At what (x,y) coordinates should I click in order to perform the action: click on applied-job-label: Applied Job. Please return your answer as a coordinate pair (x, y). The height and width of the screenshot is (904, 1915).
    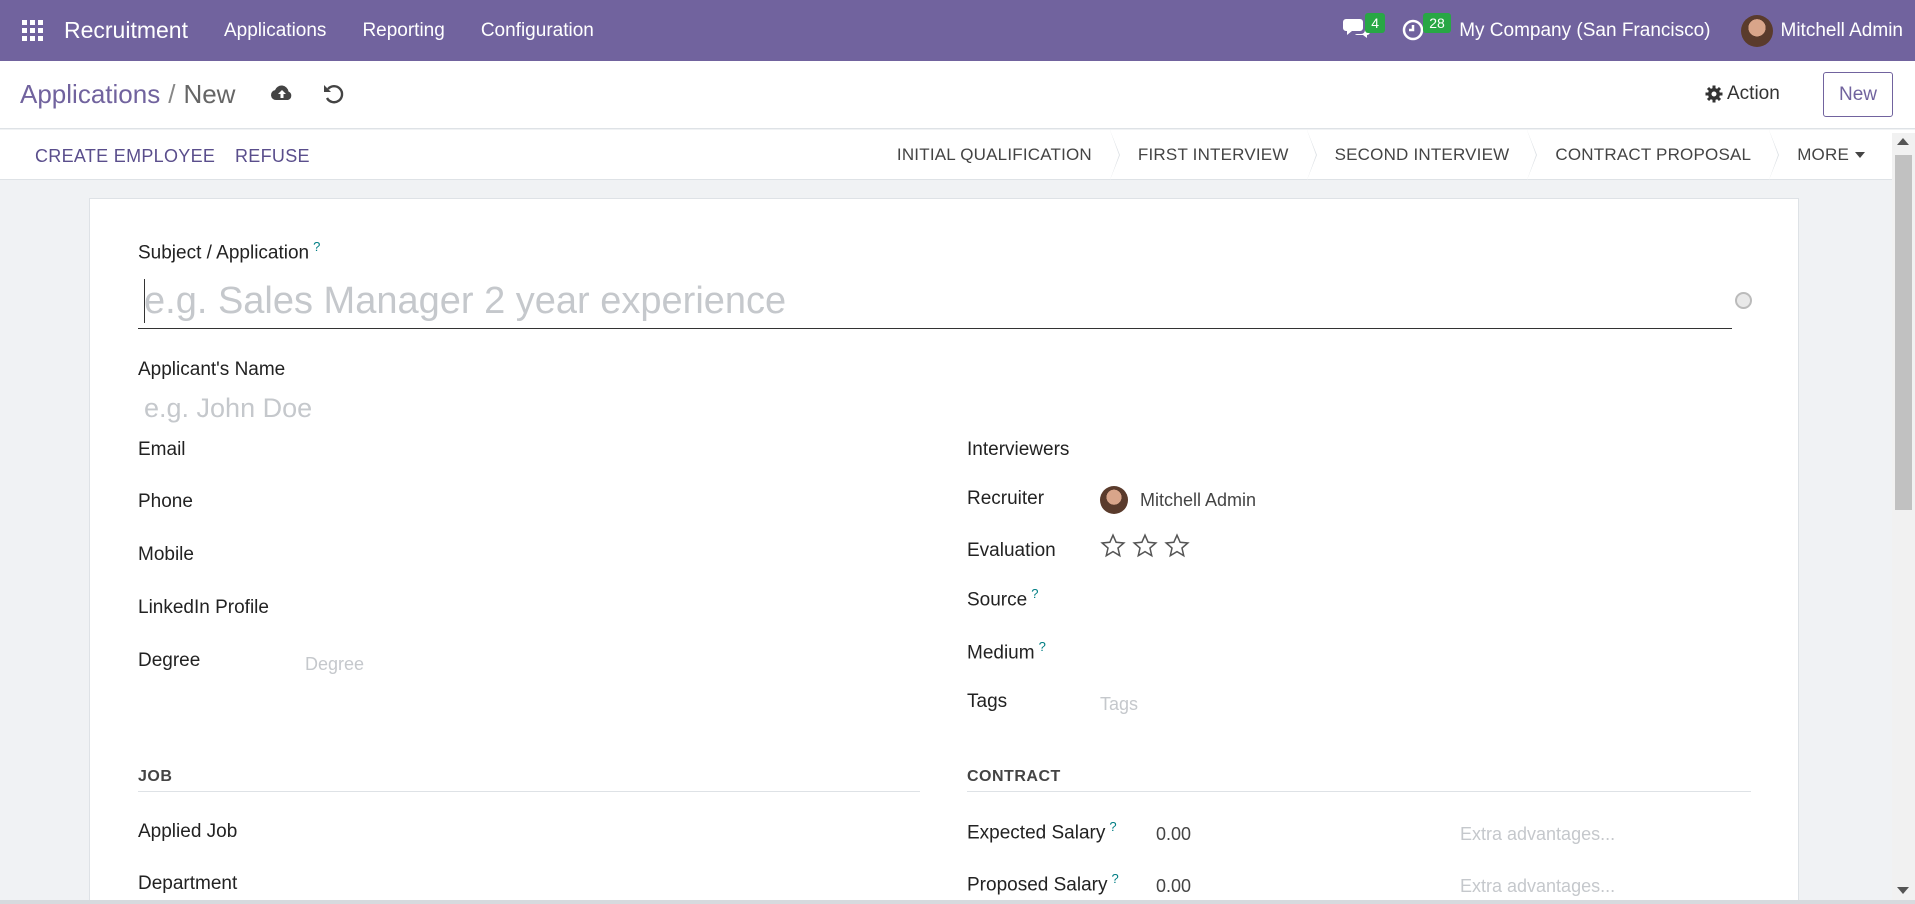
    Looking at the image, I should click on (188, 831).